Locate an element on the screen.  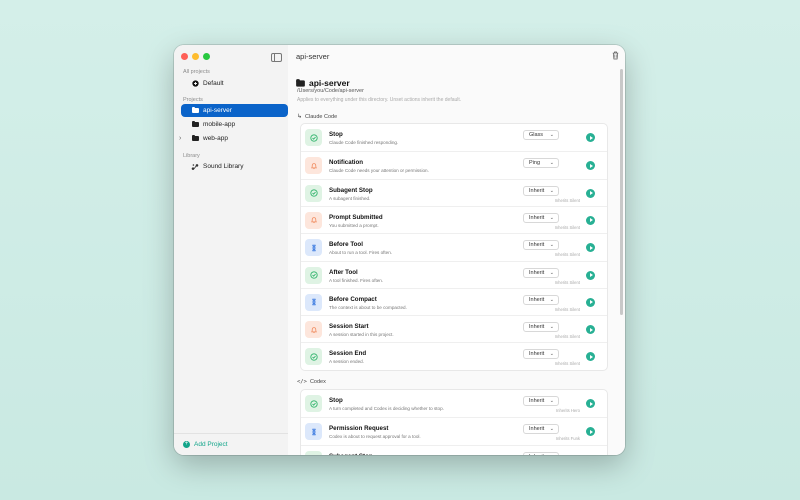
sound-library-icon is located at coordinates (195, 167).